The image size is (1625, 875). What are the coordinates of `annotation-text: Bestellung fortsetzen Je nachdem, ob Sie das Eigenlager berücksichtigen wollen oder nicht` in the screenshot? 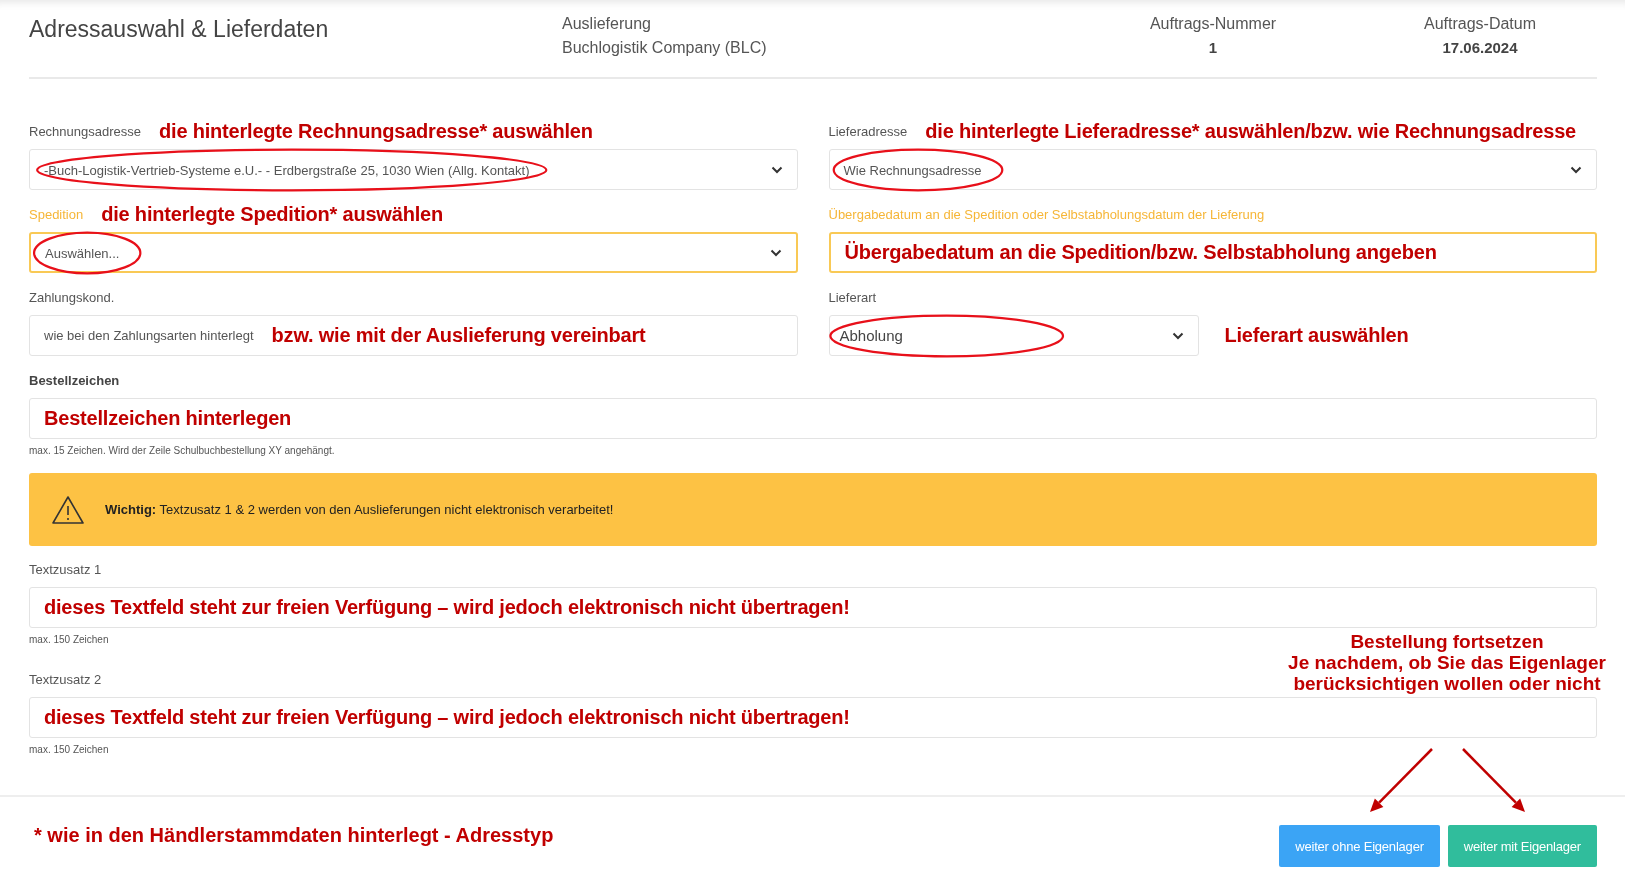 It's located at (1447, 662).